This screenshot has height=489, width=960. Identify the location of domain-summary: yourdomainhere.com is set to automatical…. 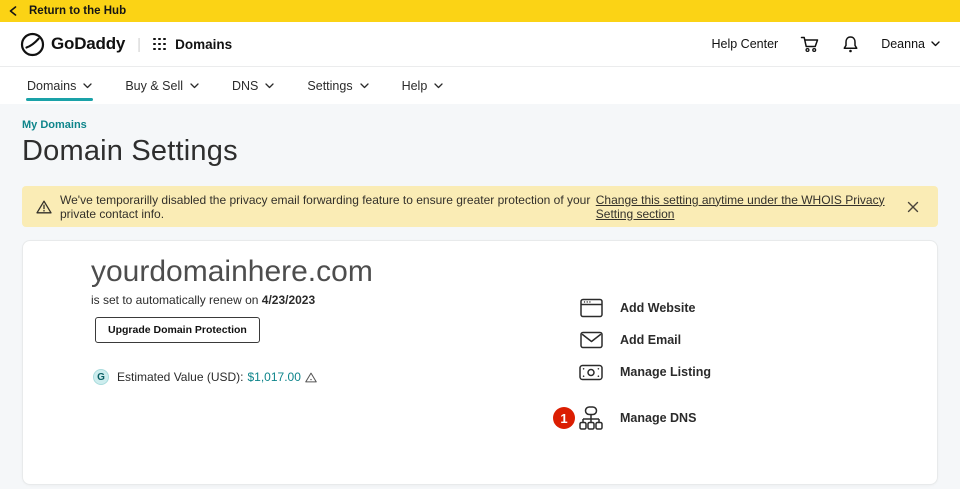
(232, 319).